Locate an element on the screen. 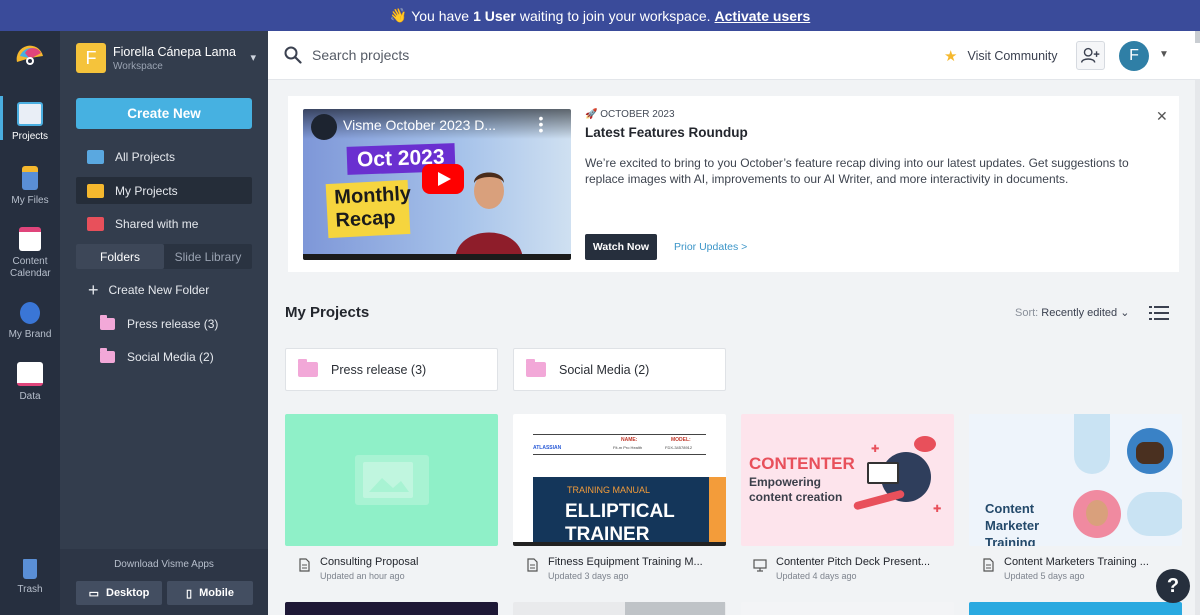 The width and height of the screenshot is (1200, 615). rail-my-brand-label: My Brand is located at coordinates (30, 334).